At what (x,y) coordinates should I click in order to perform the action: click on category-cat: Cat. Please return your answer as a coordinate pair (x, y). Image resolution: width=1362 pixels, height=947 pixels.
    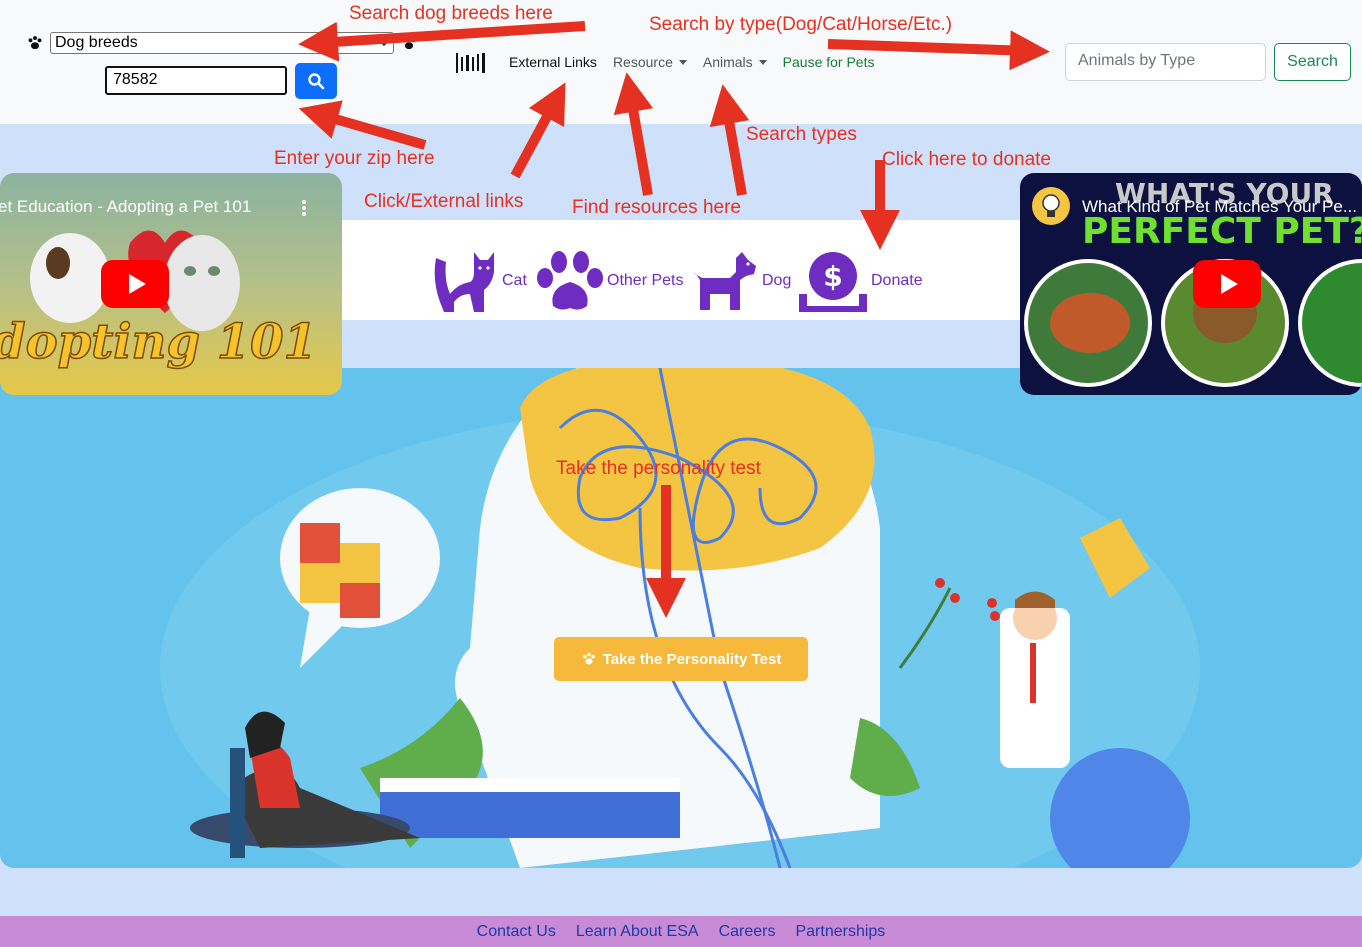
    Looking at the image, I should click on (478, 282).